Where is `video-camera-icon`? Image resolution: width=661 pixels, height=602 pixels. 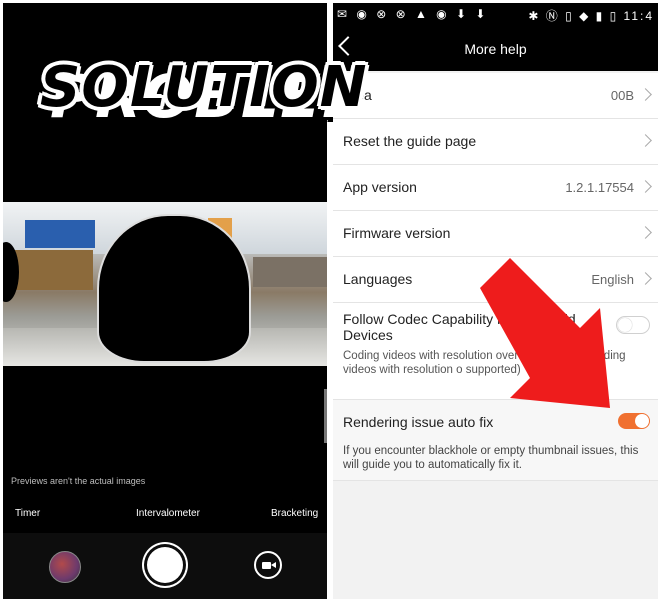
video-camera-icon is located at coordinates (266, 565).